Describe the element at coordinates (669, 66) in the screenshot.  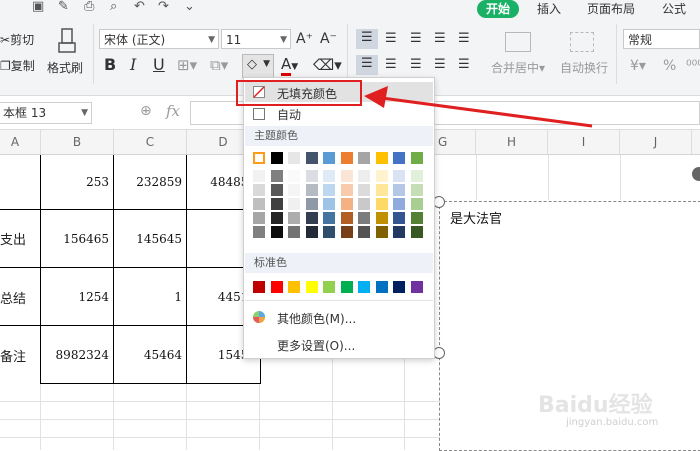
I see `percent-icon: %` at that location.